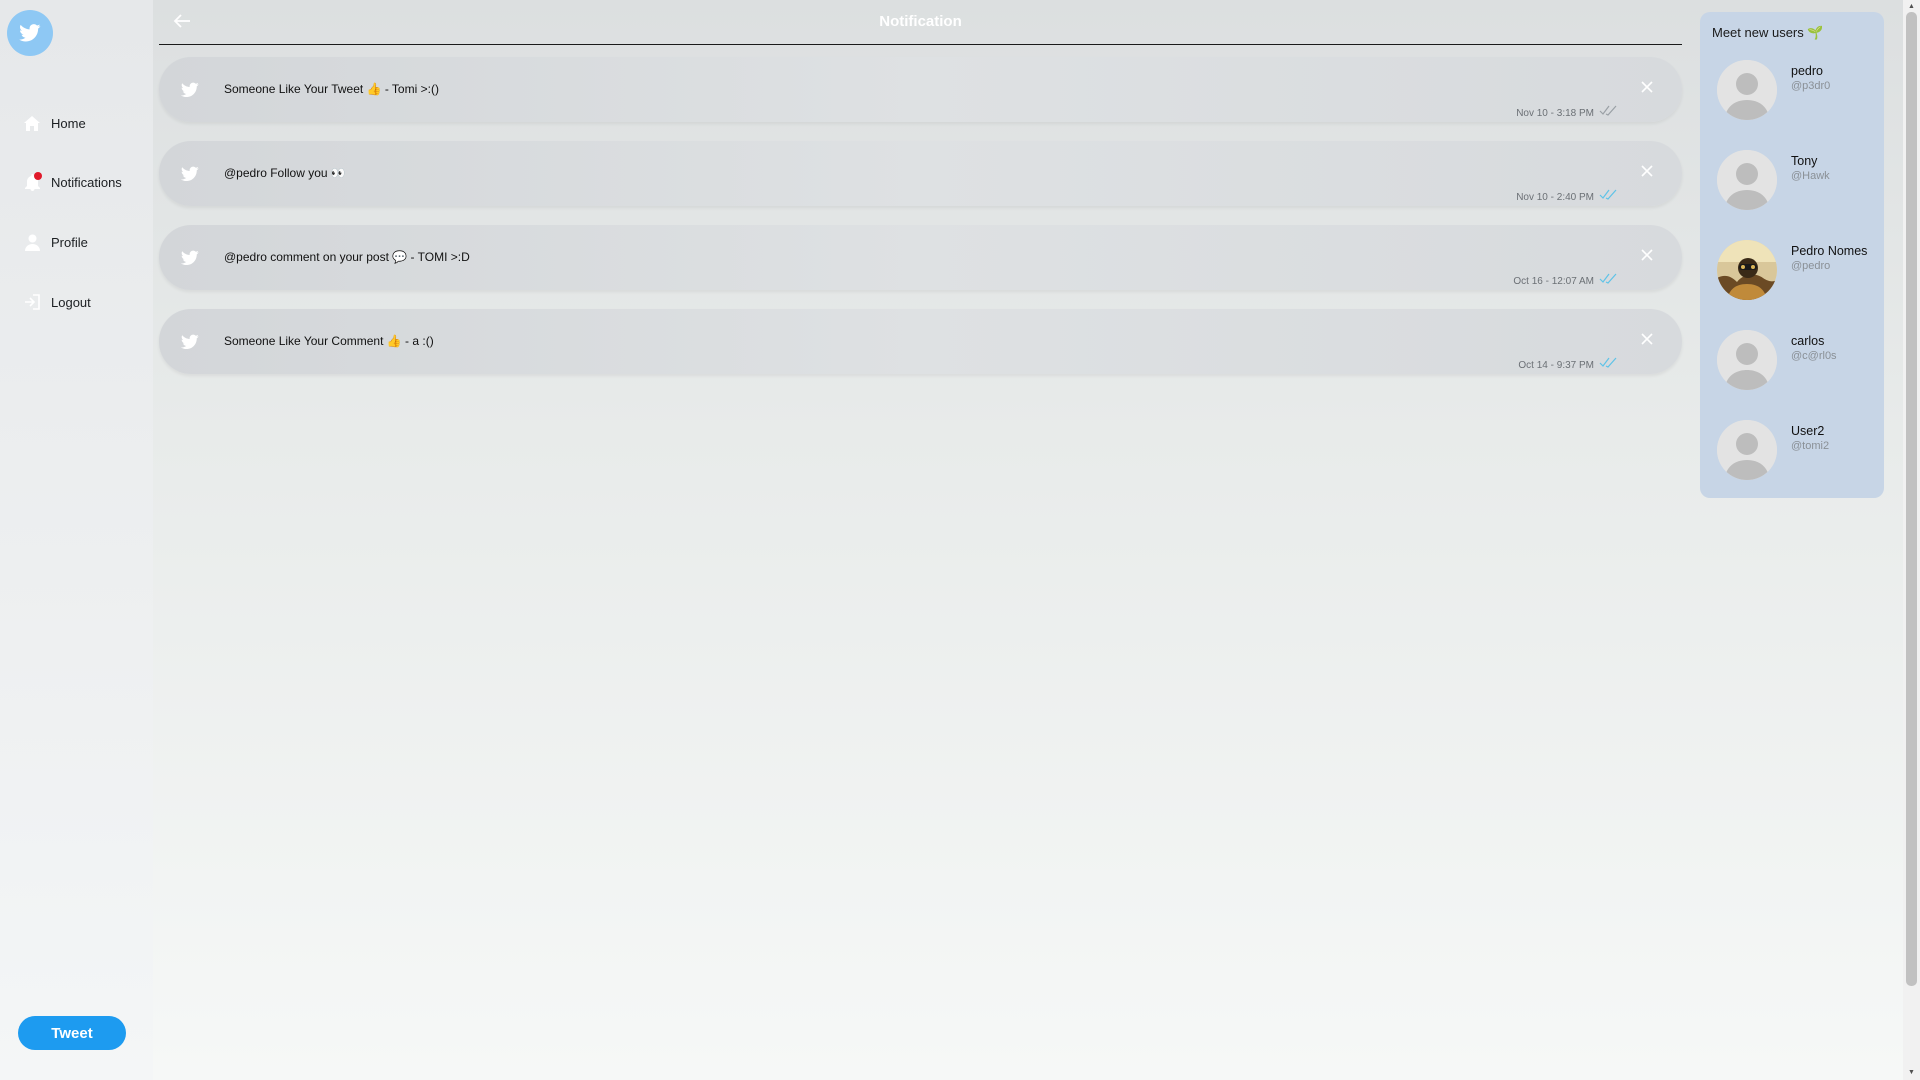 The image size is (1920, 1080). Describe the element at coordinates (1807, 71) in the screenshot. I see `user-name: pedro` at that location.